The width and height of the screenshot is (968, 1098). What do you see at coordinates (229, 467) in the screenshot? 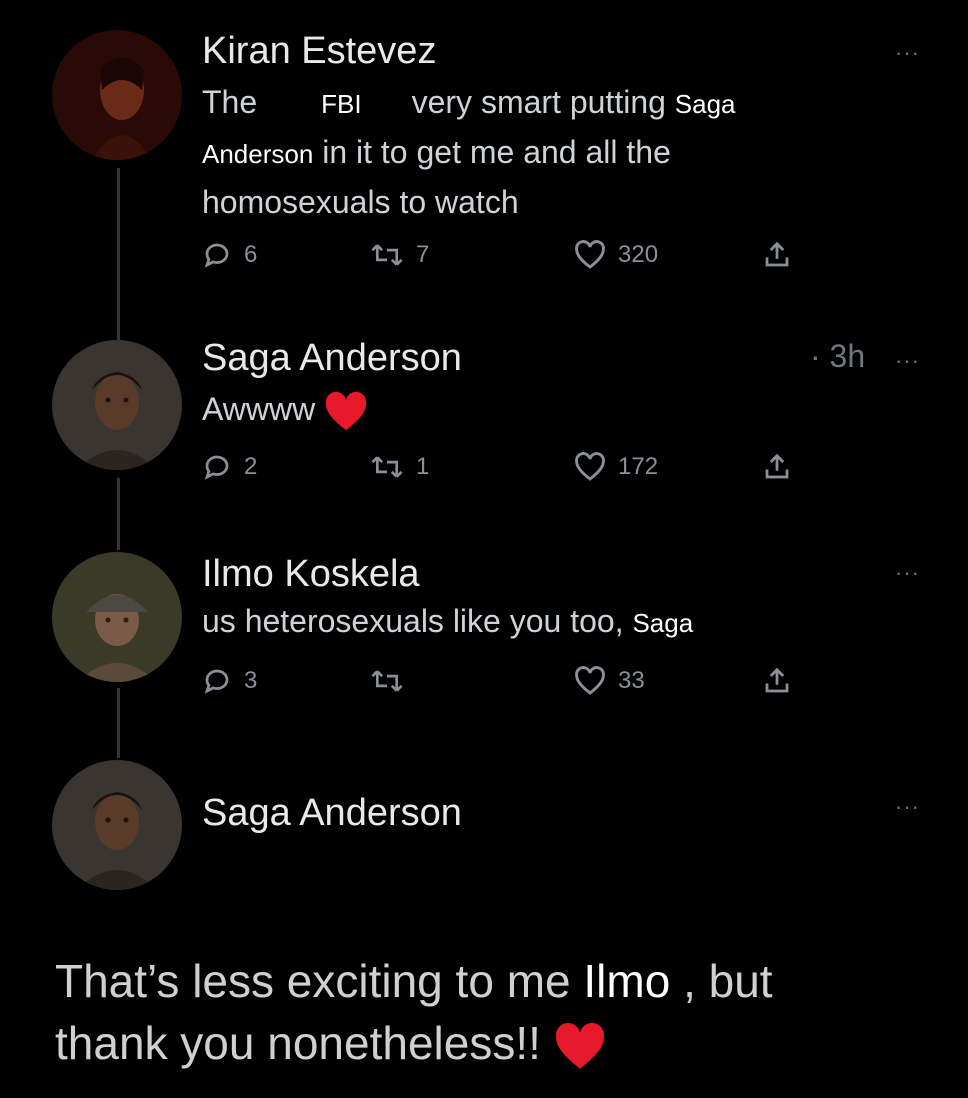
I see `reply-button: 2` at bounding box center [229, 467].